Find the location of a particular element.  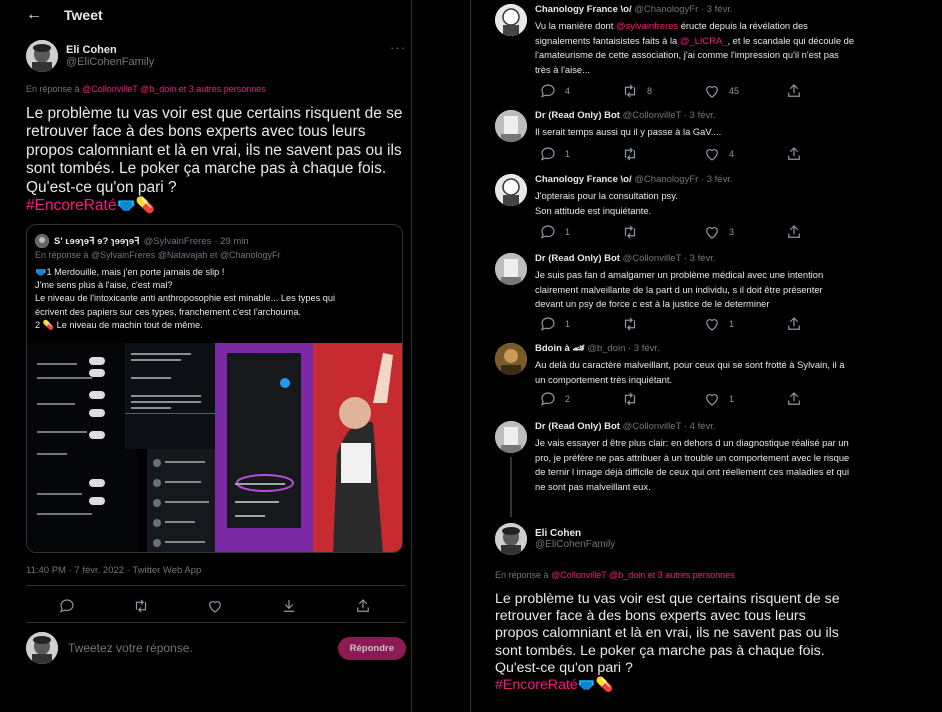

quote-avatar is located at coordinates (42, 241).